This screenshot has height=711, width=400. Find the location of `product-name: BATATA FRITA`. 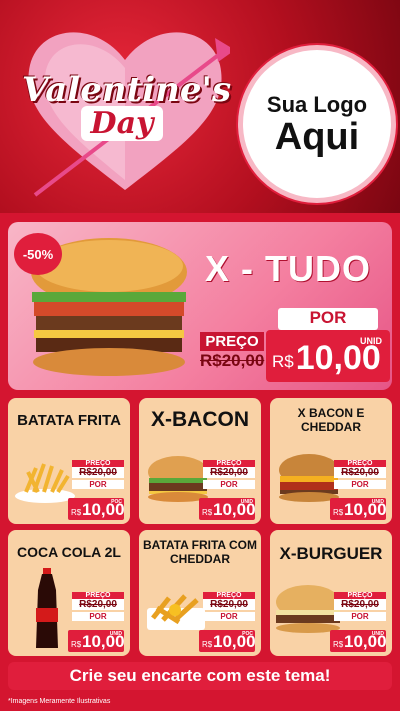

product-name: BATATA FRITA is located at coordinates (69, 420).